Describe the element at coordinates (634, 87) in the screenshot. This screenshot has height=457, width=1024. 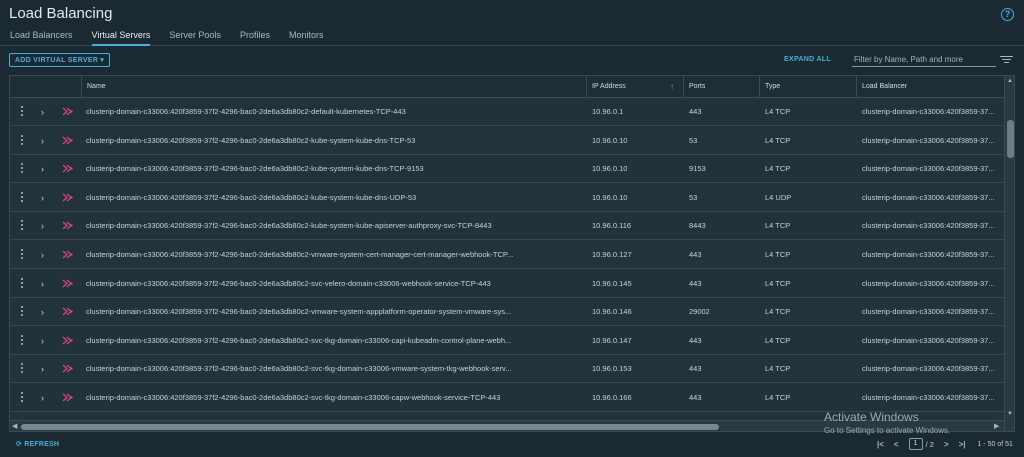
I see `column-header-ip-address: IP Address ↑` at that location.